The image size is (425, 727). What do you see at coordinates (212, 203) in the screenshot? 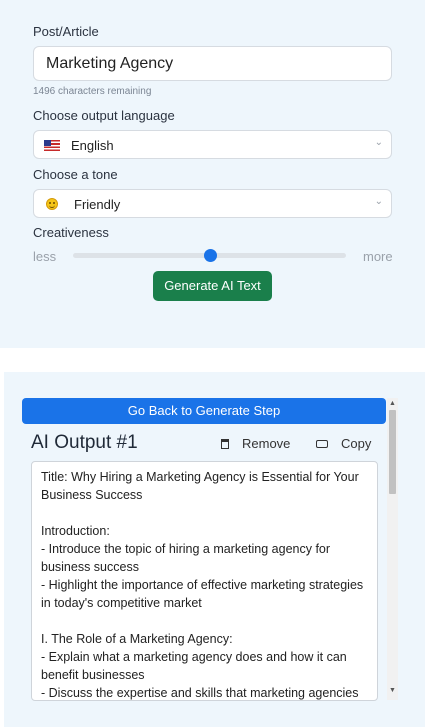
I see `tone-select: Friendly ⌄` at bounding box center [212, 203].